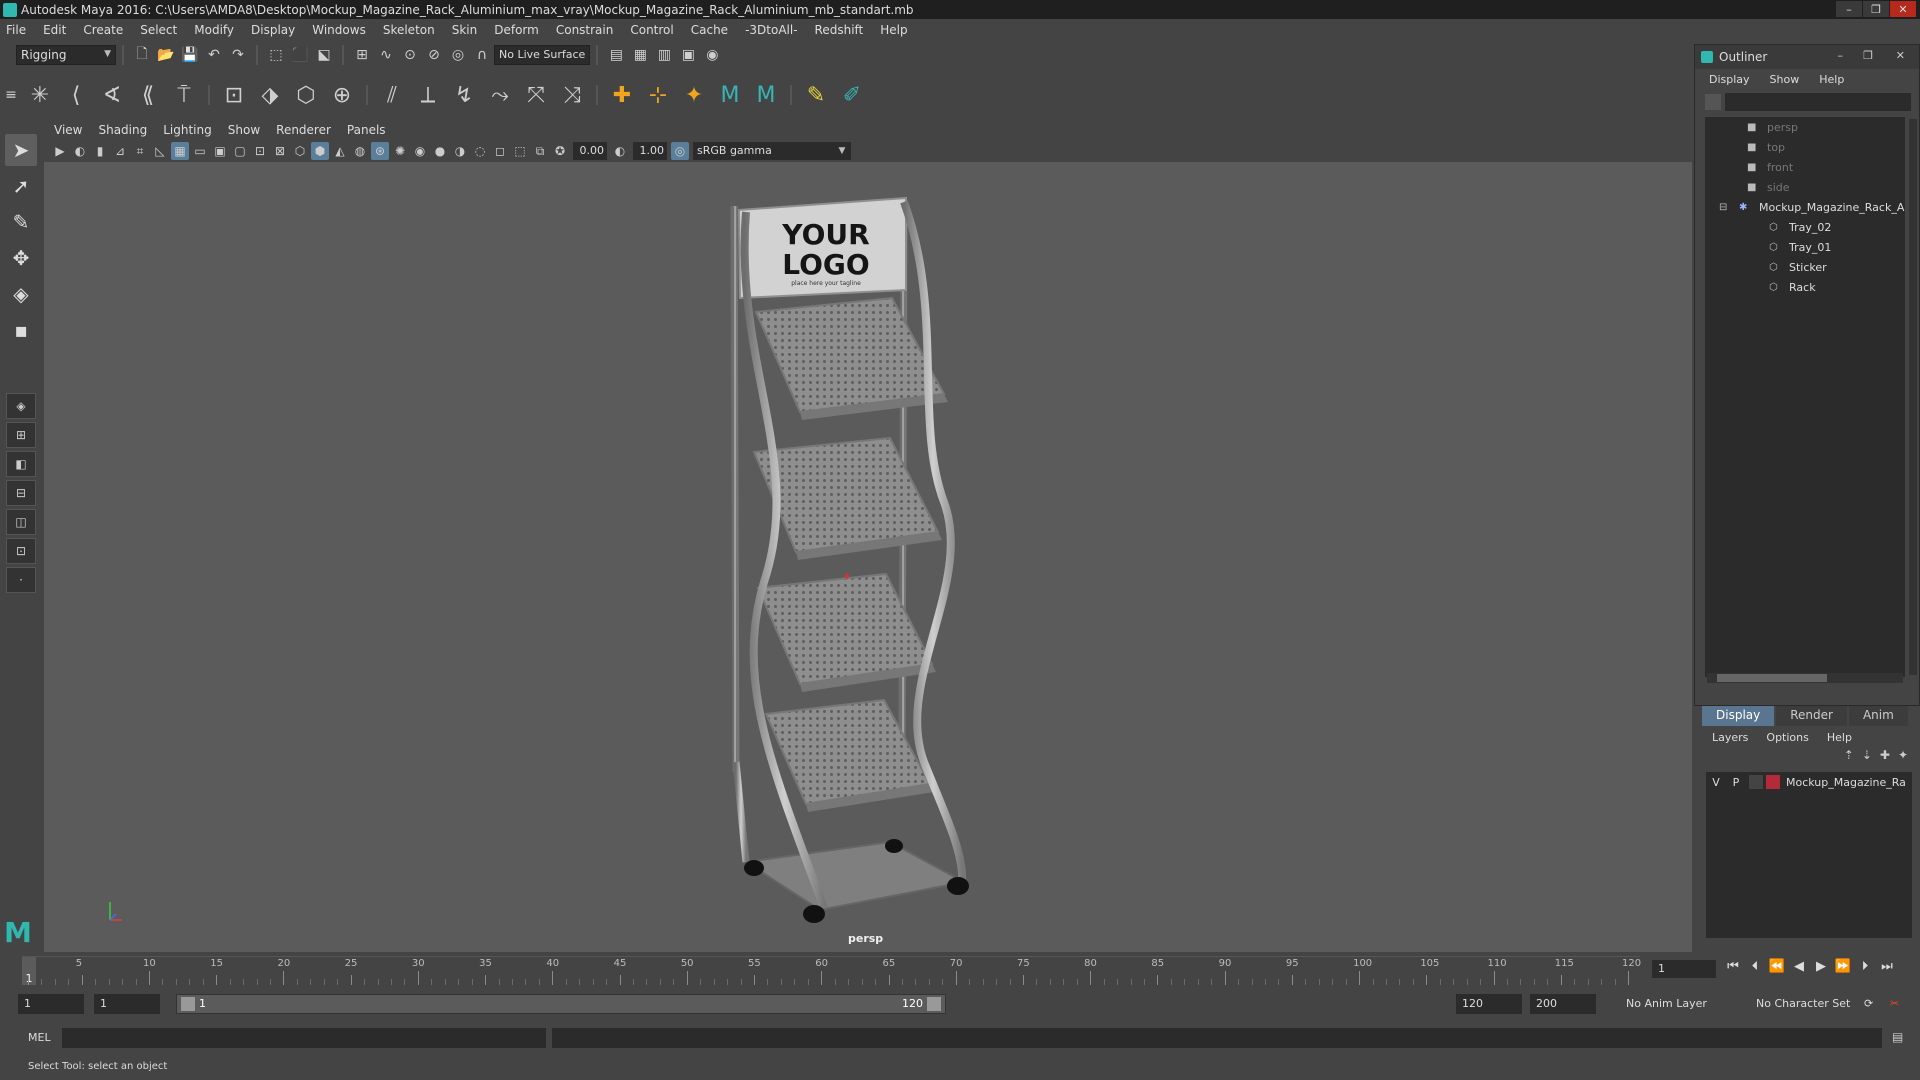 The height and width of the screenshot is (1080, 1920). Describe the element at coordinates (1868, 1004) in the screenshot. I see `auto-key-icon: ⟳` at that location.